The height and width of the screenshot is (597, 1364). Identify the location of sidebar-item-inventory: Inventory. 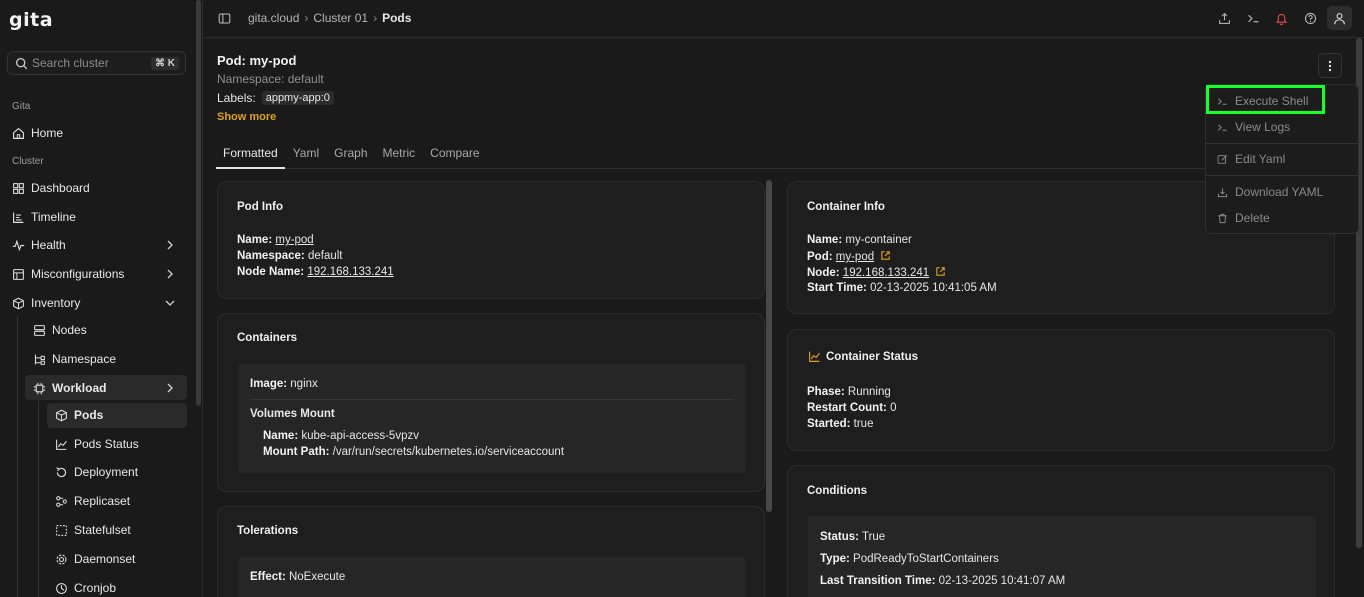
(97, 303).